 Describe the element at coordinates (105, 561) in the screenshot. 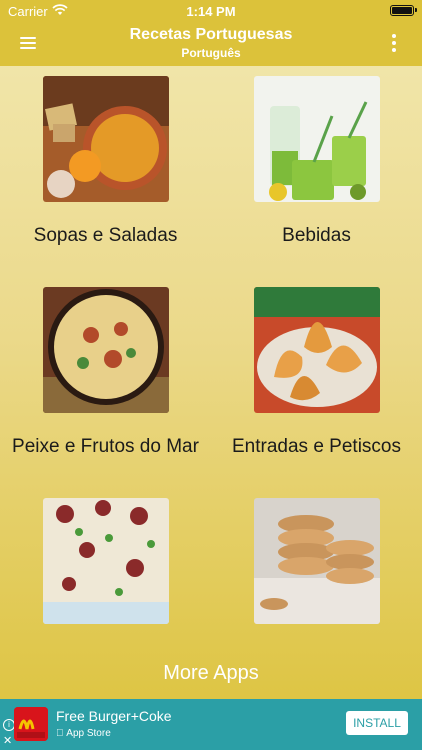

I see `rice-sausage-photo` at that location.